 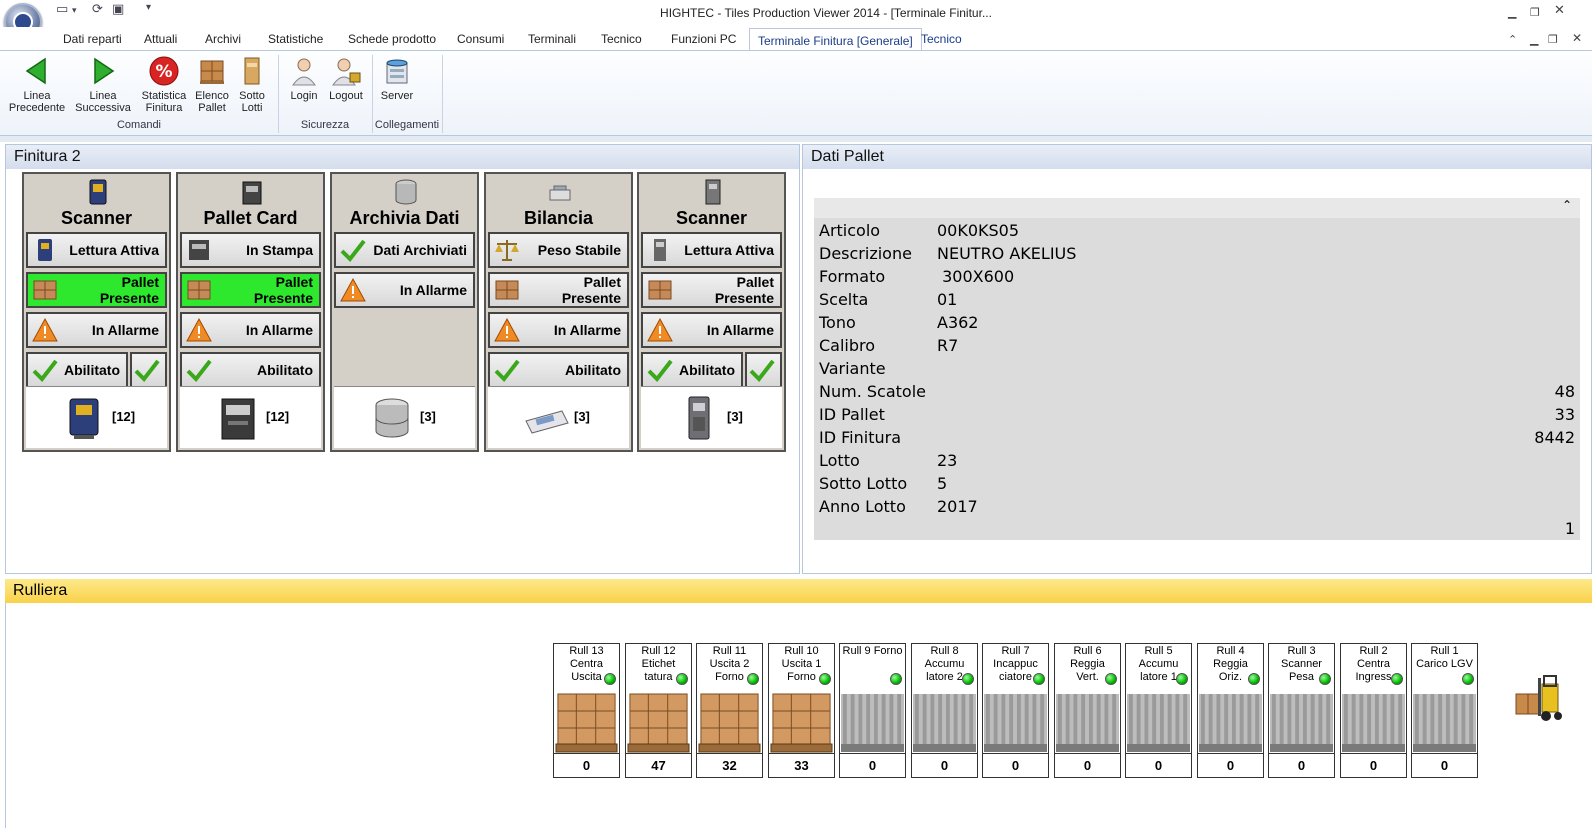 I want to click on rullo-13: Rull 13 Centra Uscita 0, so click(x=586, y=710).